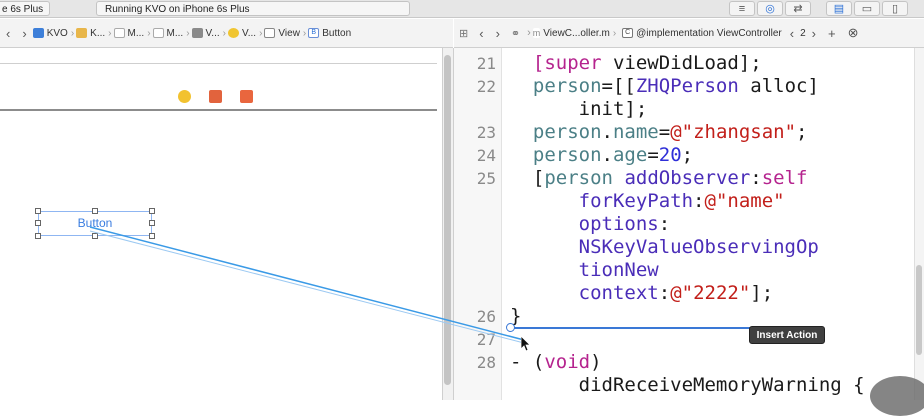 The width and height of the screenshot is (924, 416). Describe the element at coordinates (158, 33) in the screenshot. I see `file-icon` at that location.